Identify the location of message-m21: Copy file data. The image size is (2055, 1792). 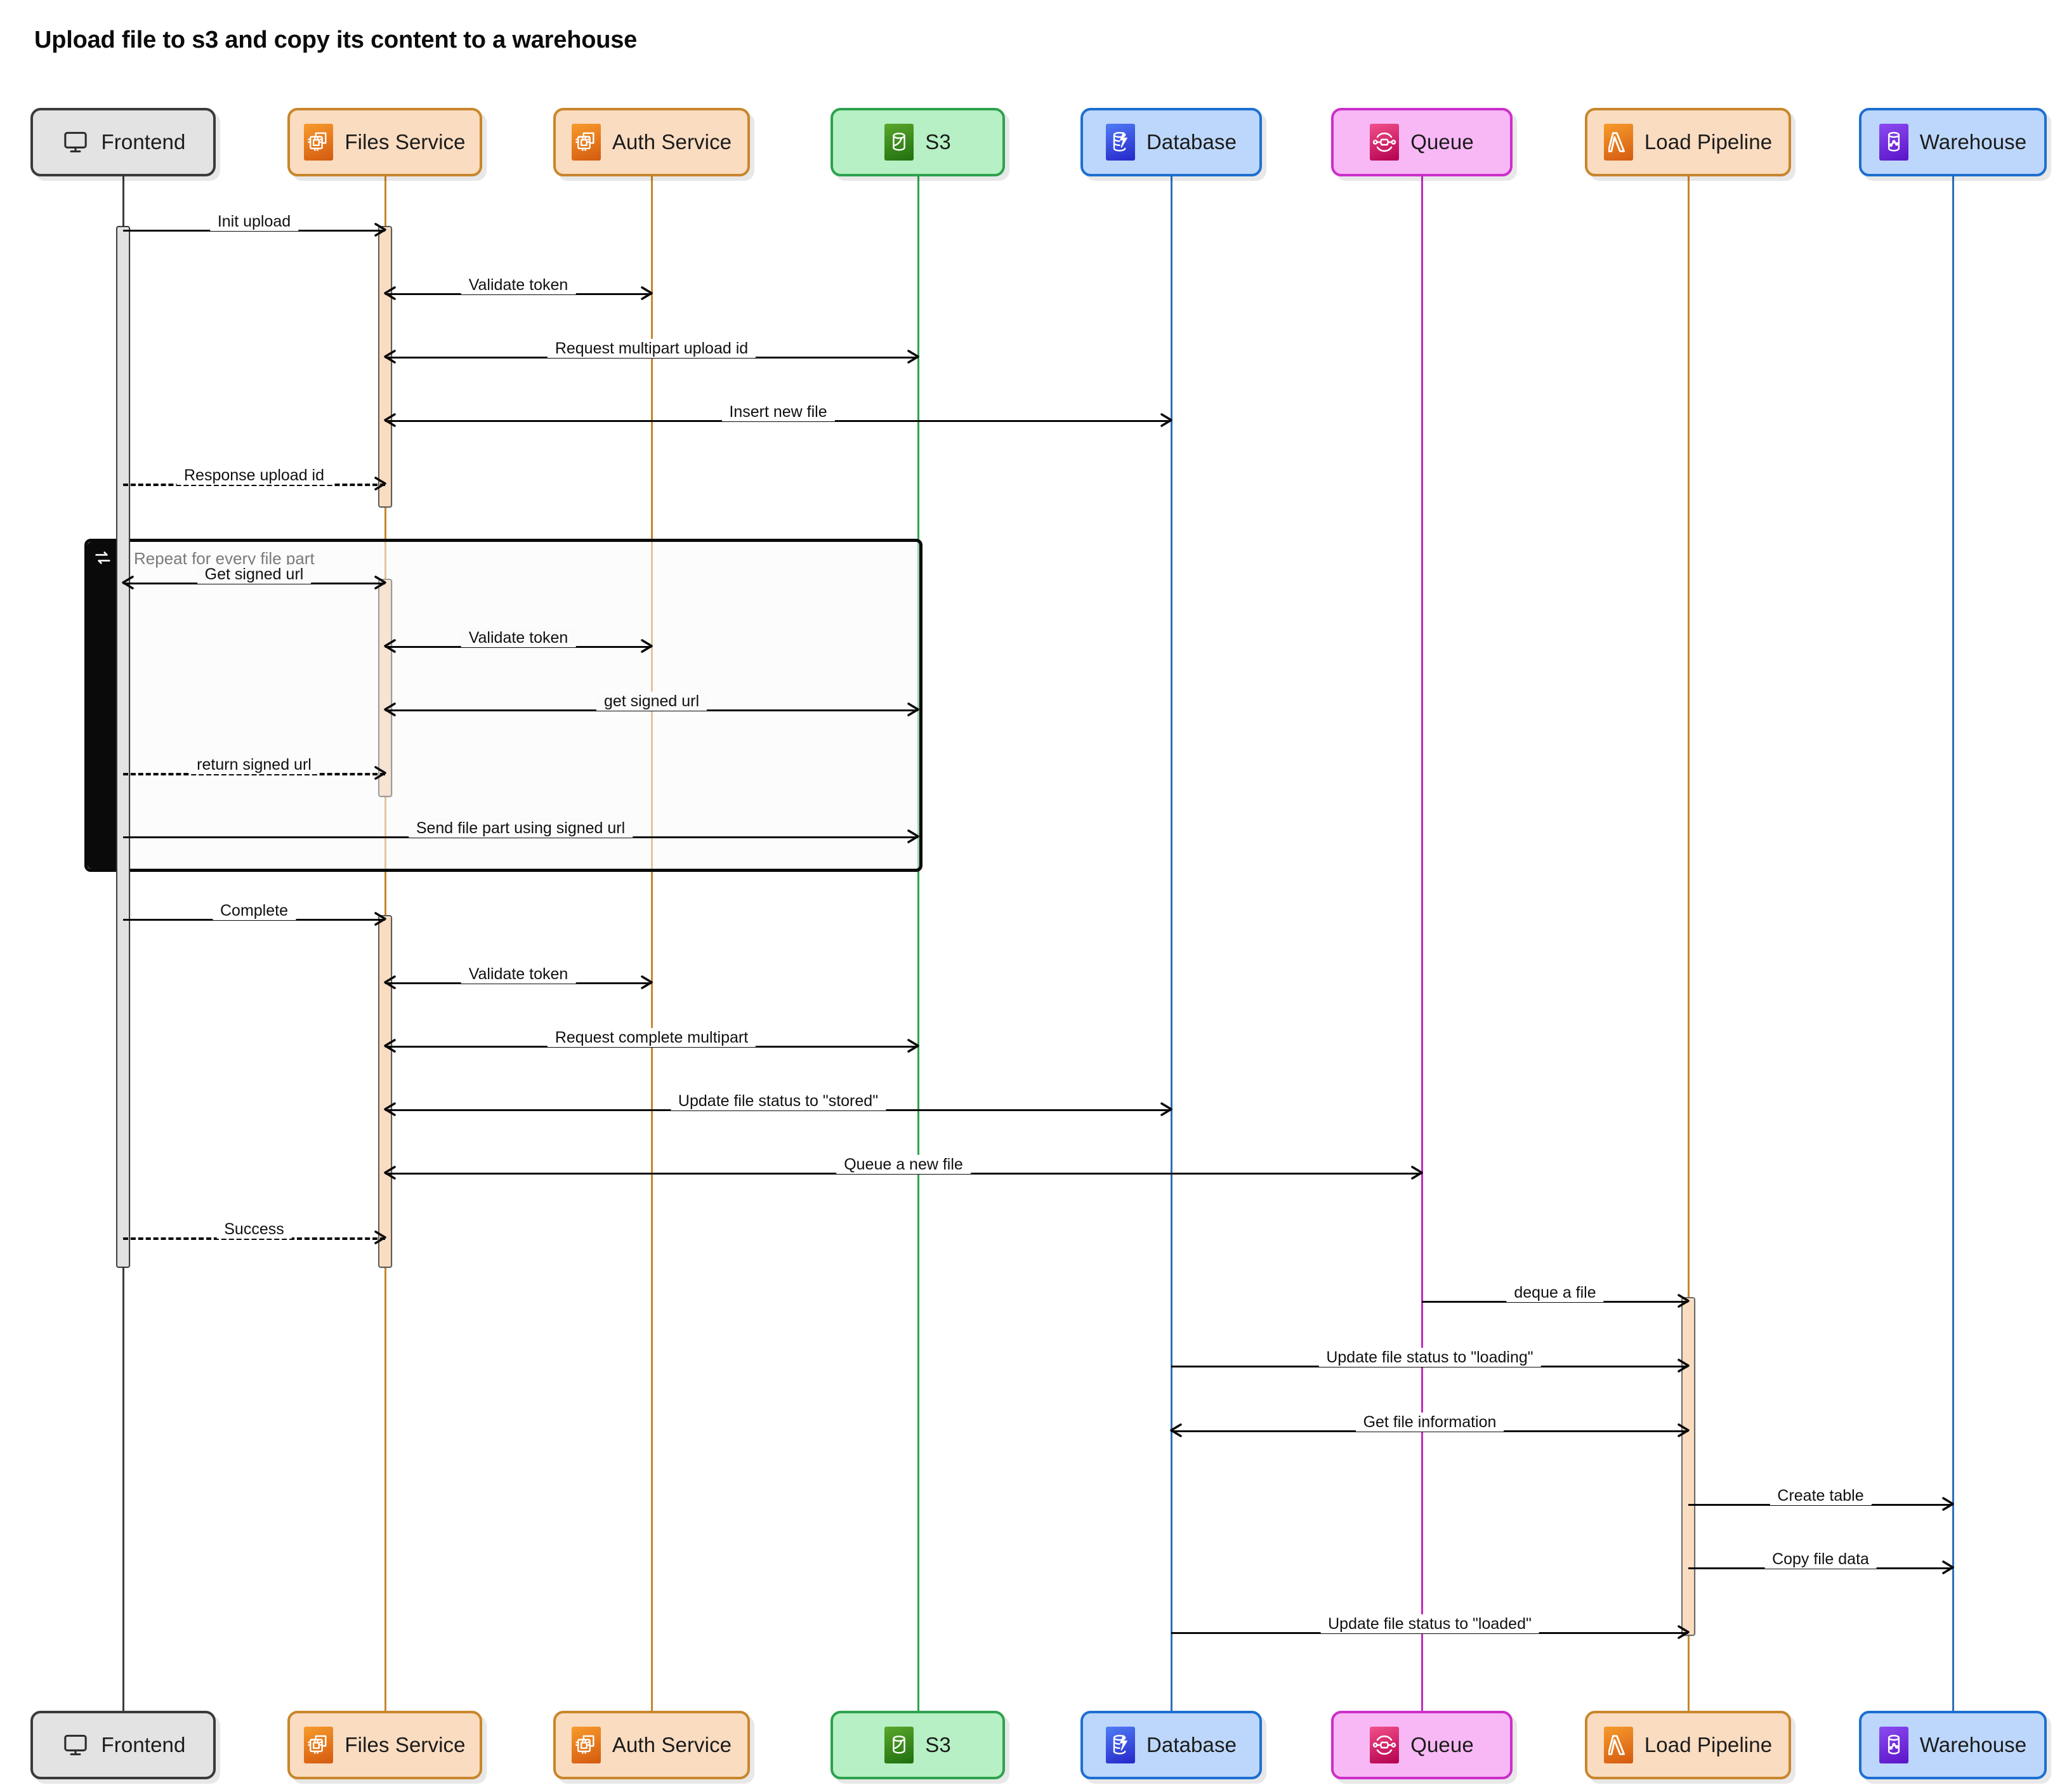
(1821, 1562).